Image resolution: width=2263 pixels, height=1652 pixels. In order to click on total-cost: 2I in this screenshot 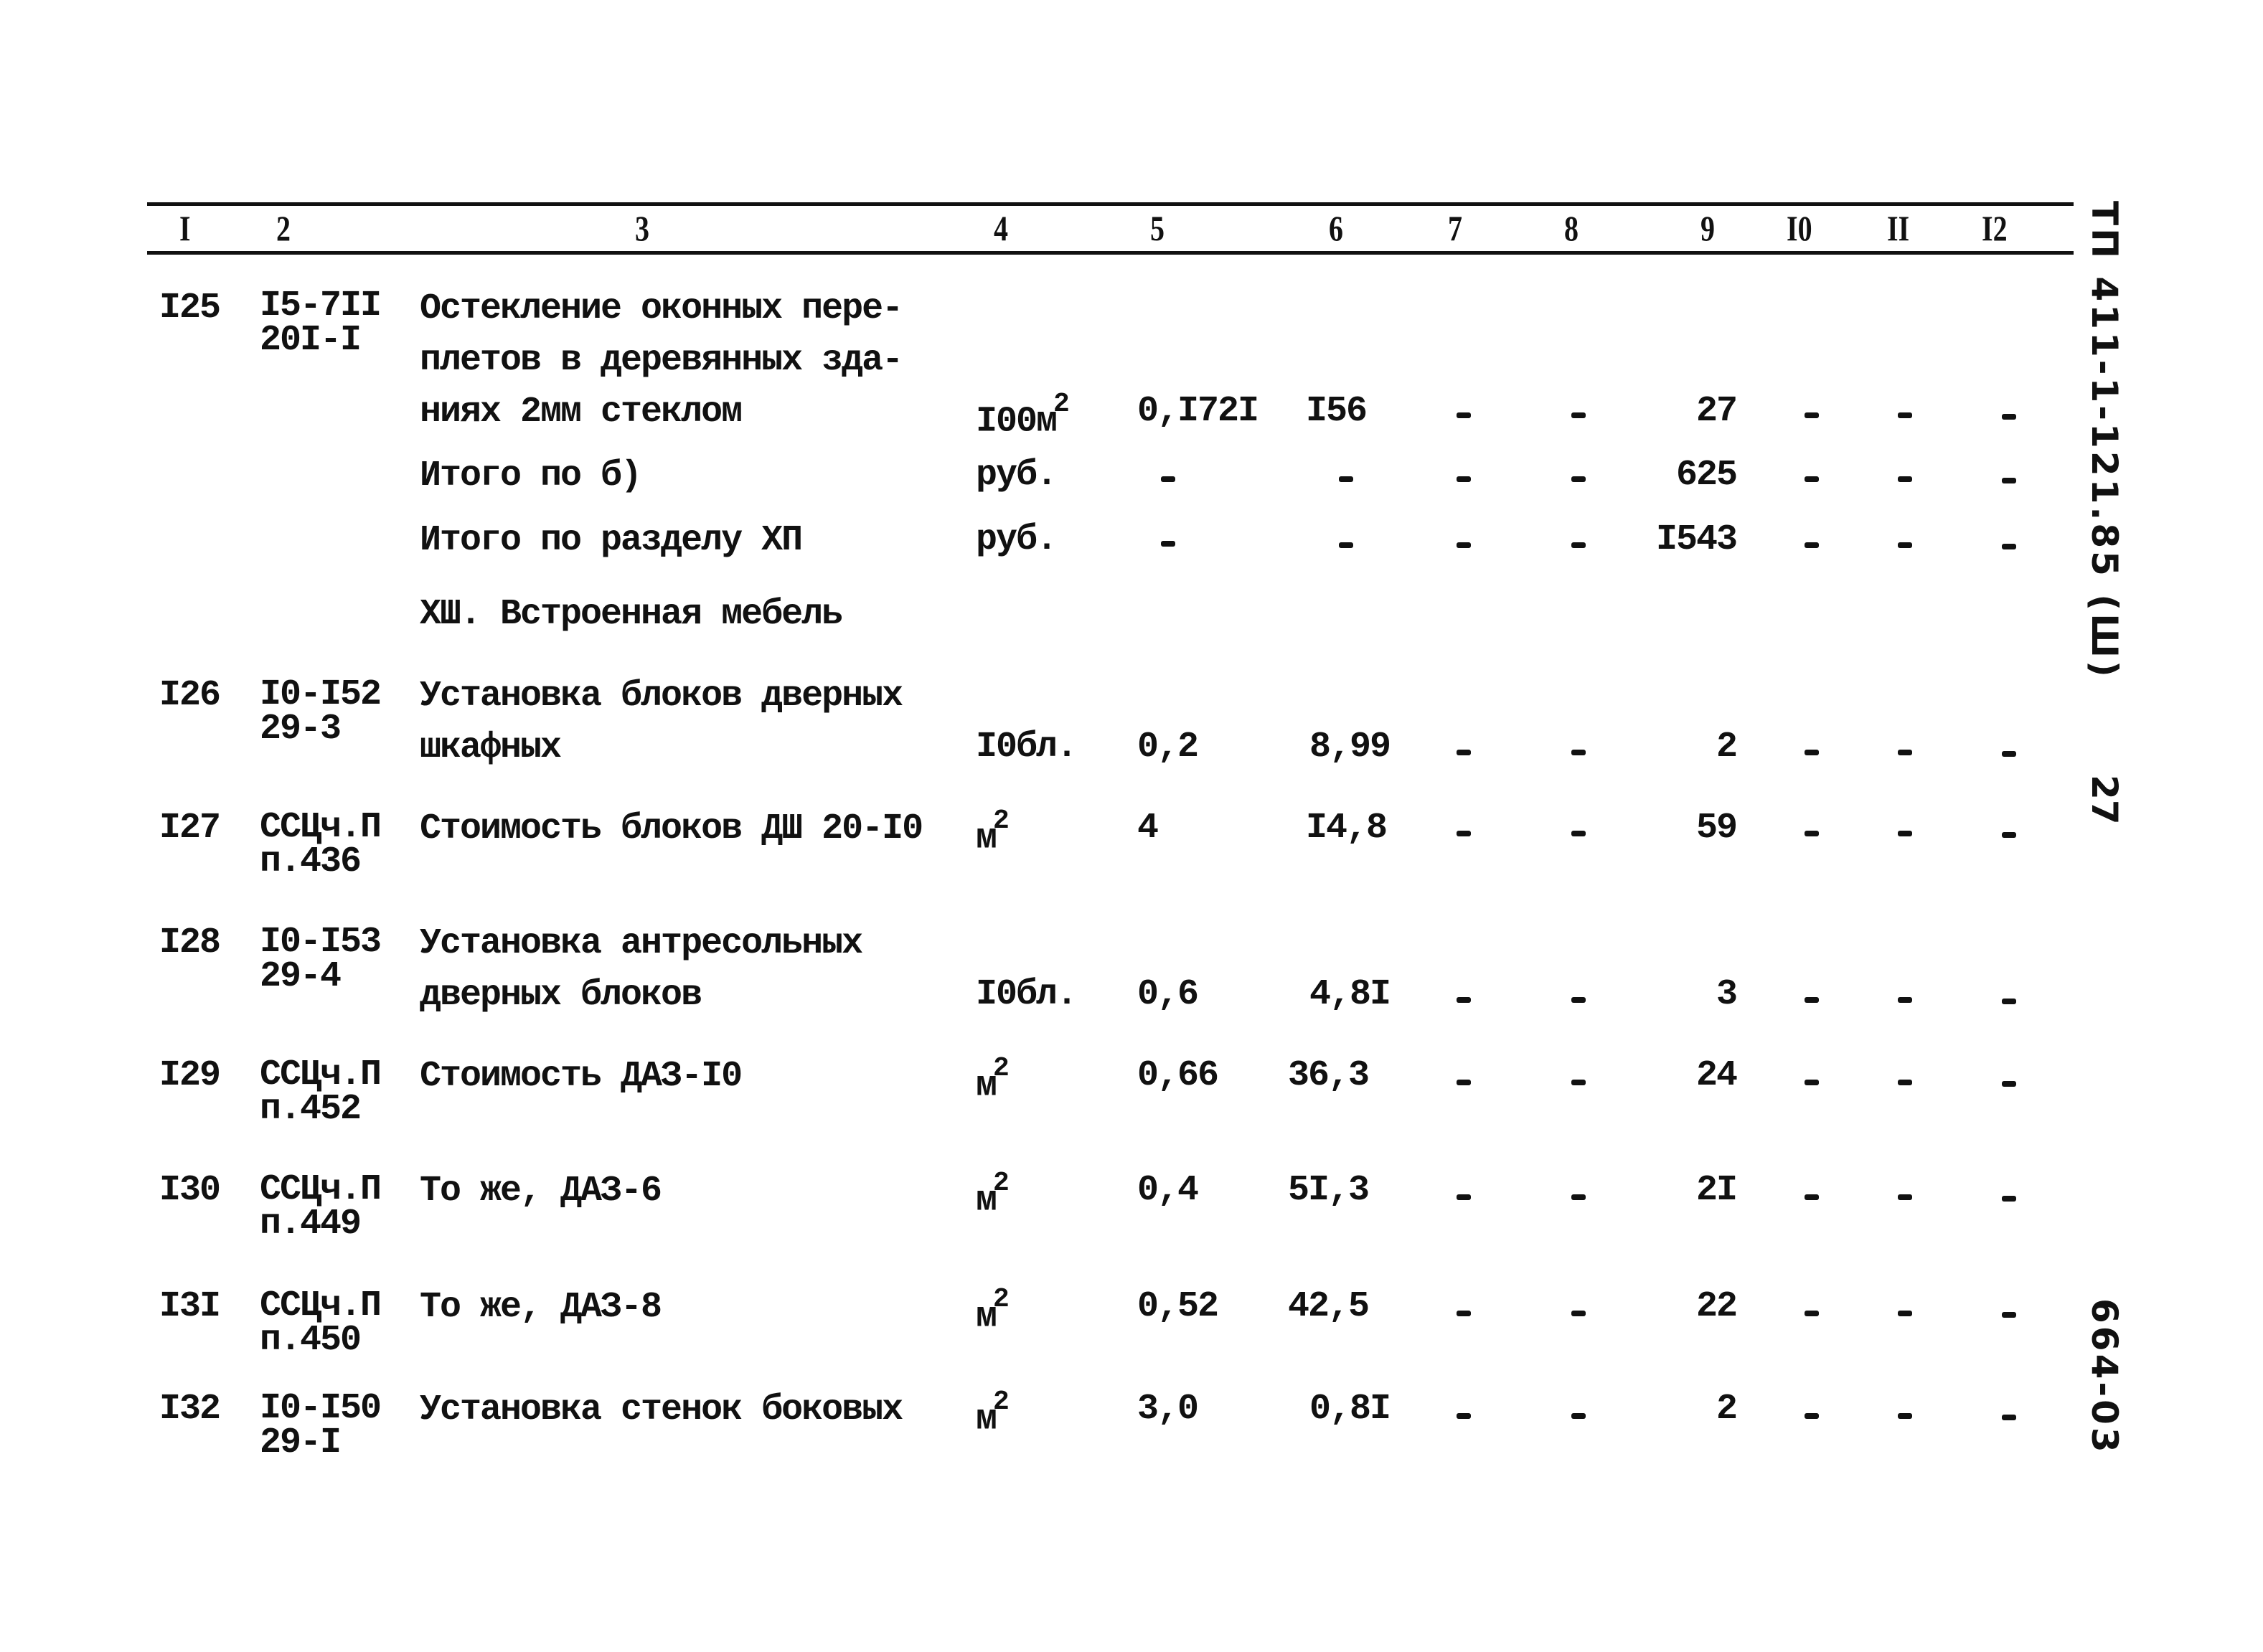, I will do `click(1716, 1190)`.